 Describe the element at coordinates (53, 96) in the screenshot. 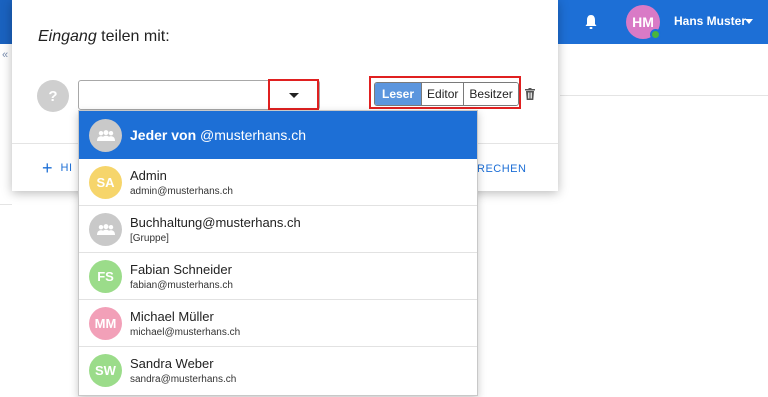

I see `unknown-recipient-icon: ?` at that location.